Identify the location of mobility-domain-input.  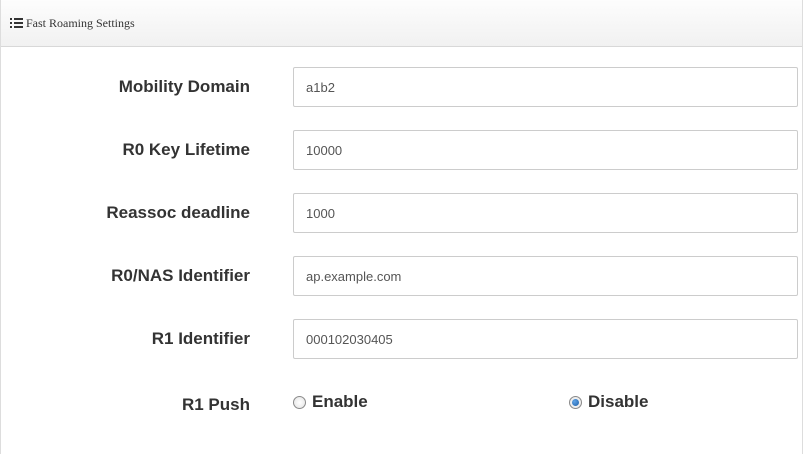
(545, 87).